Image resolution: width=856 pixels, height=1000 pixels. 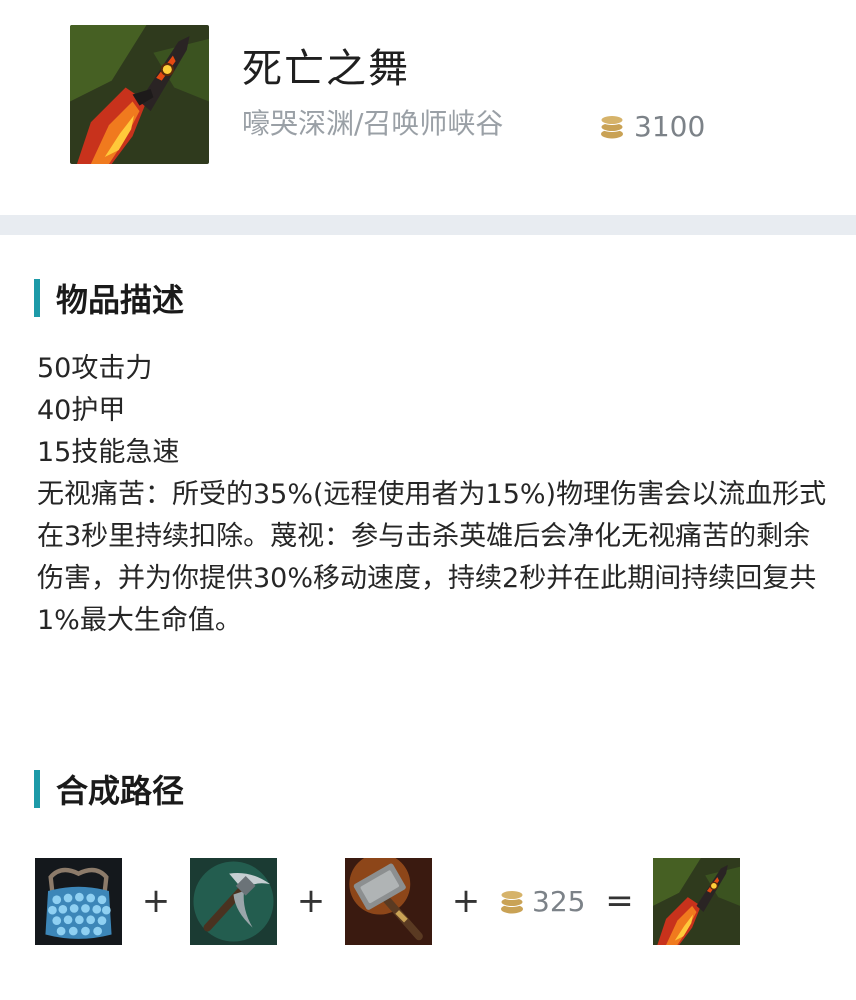 What do you see at coordinates (81, 410) in the screenshot?
I see `stat-line: 40护甲` at bounding box center [81, 410].